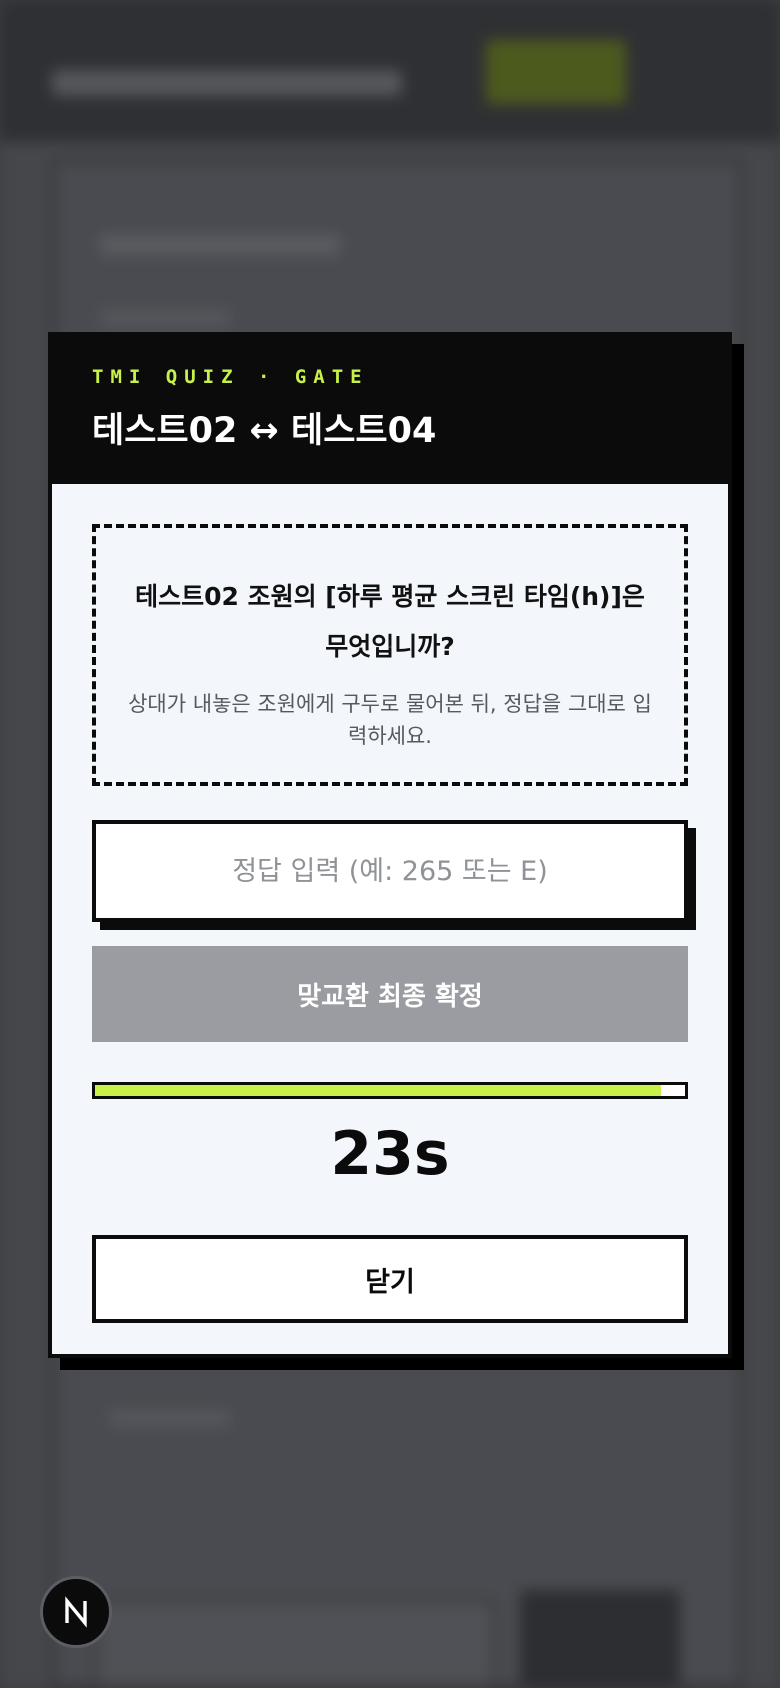  Describe the element at coordinates (227, 83) in the screenshot. I see `background-logo` at that location.